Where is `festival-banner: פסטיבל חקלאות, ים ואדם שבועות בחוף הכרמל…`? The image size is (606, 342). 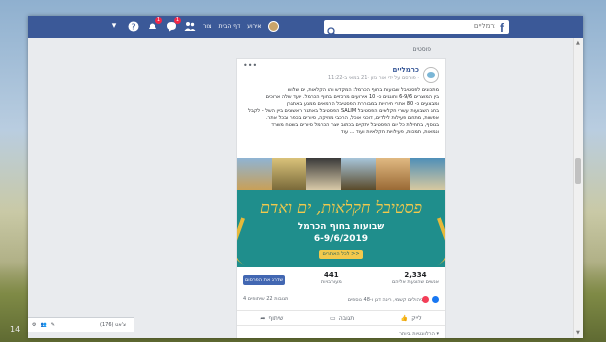
festival-banner: פסטיבל חקלאות, ים ואדם שבועות בחוף הכרמל… is located at coordinates (341, 228).